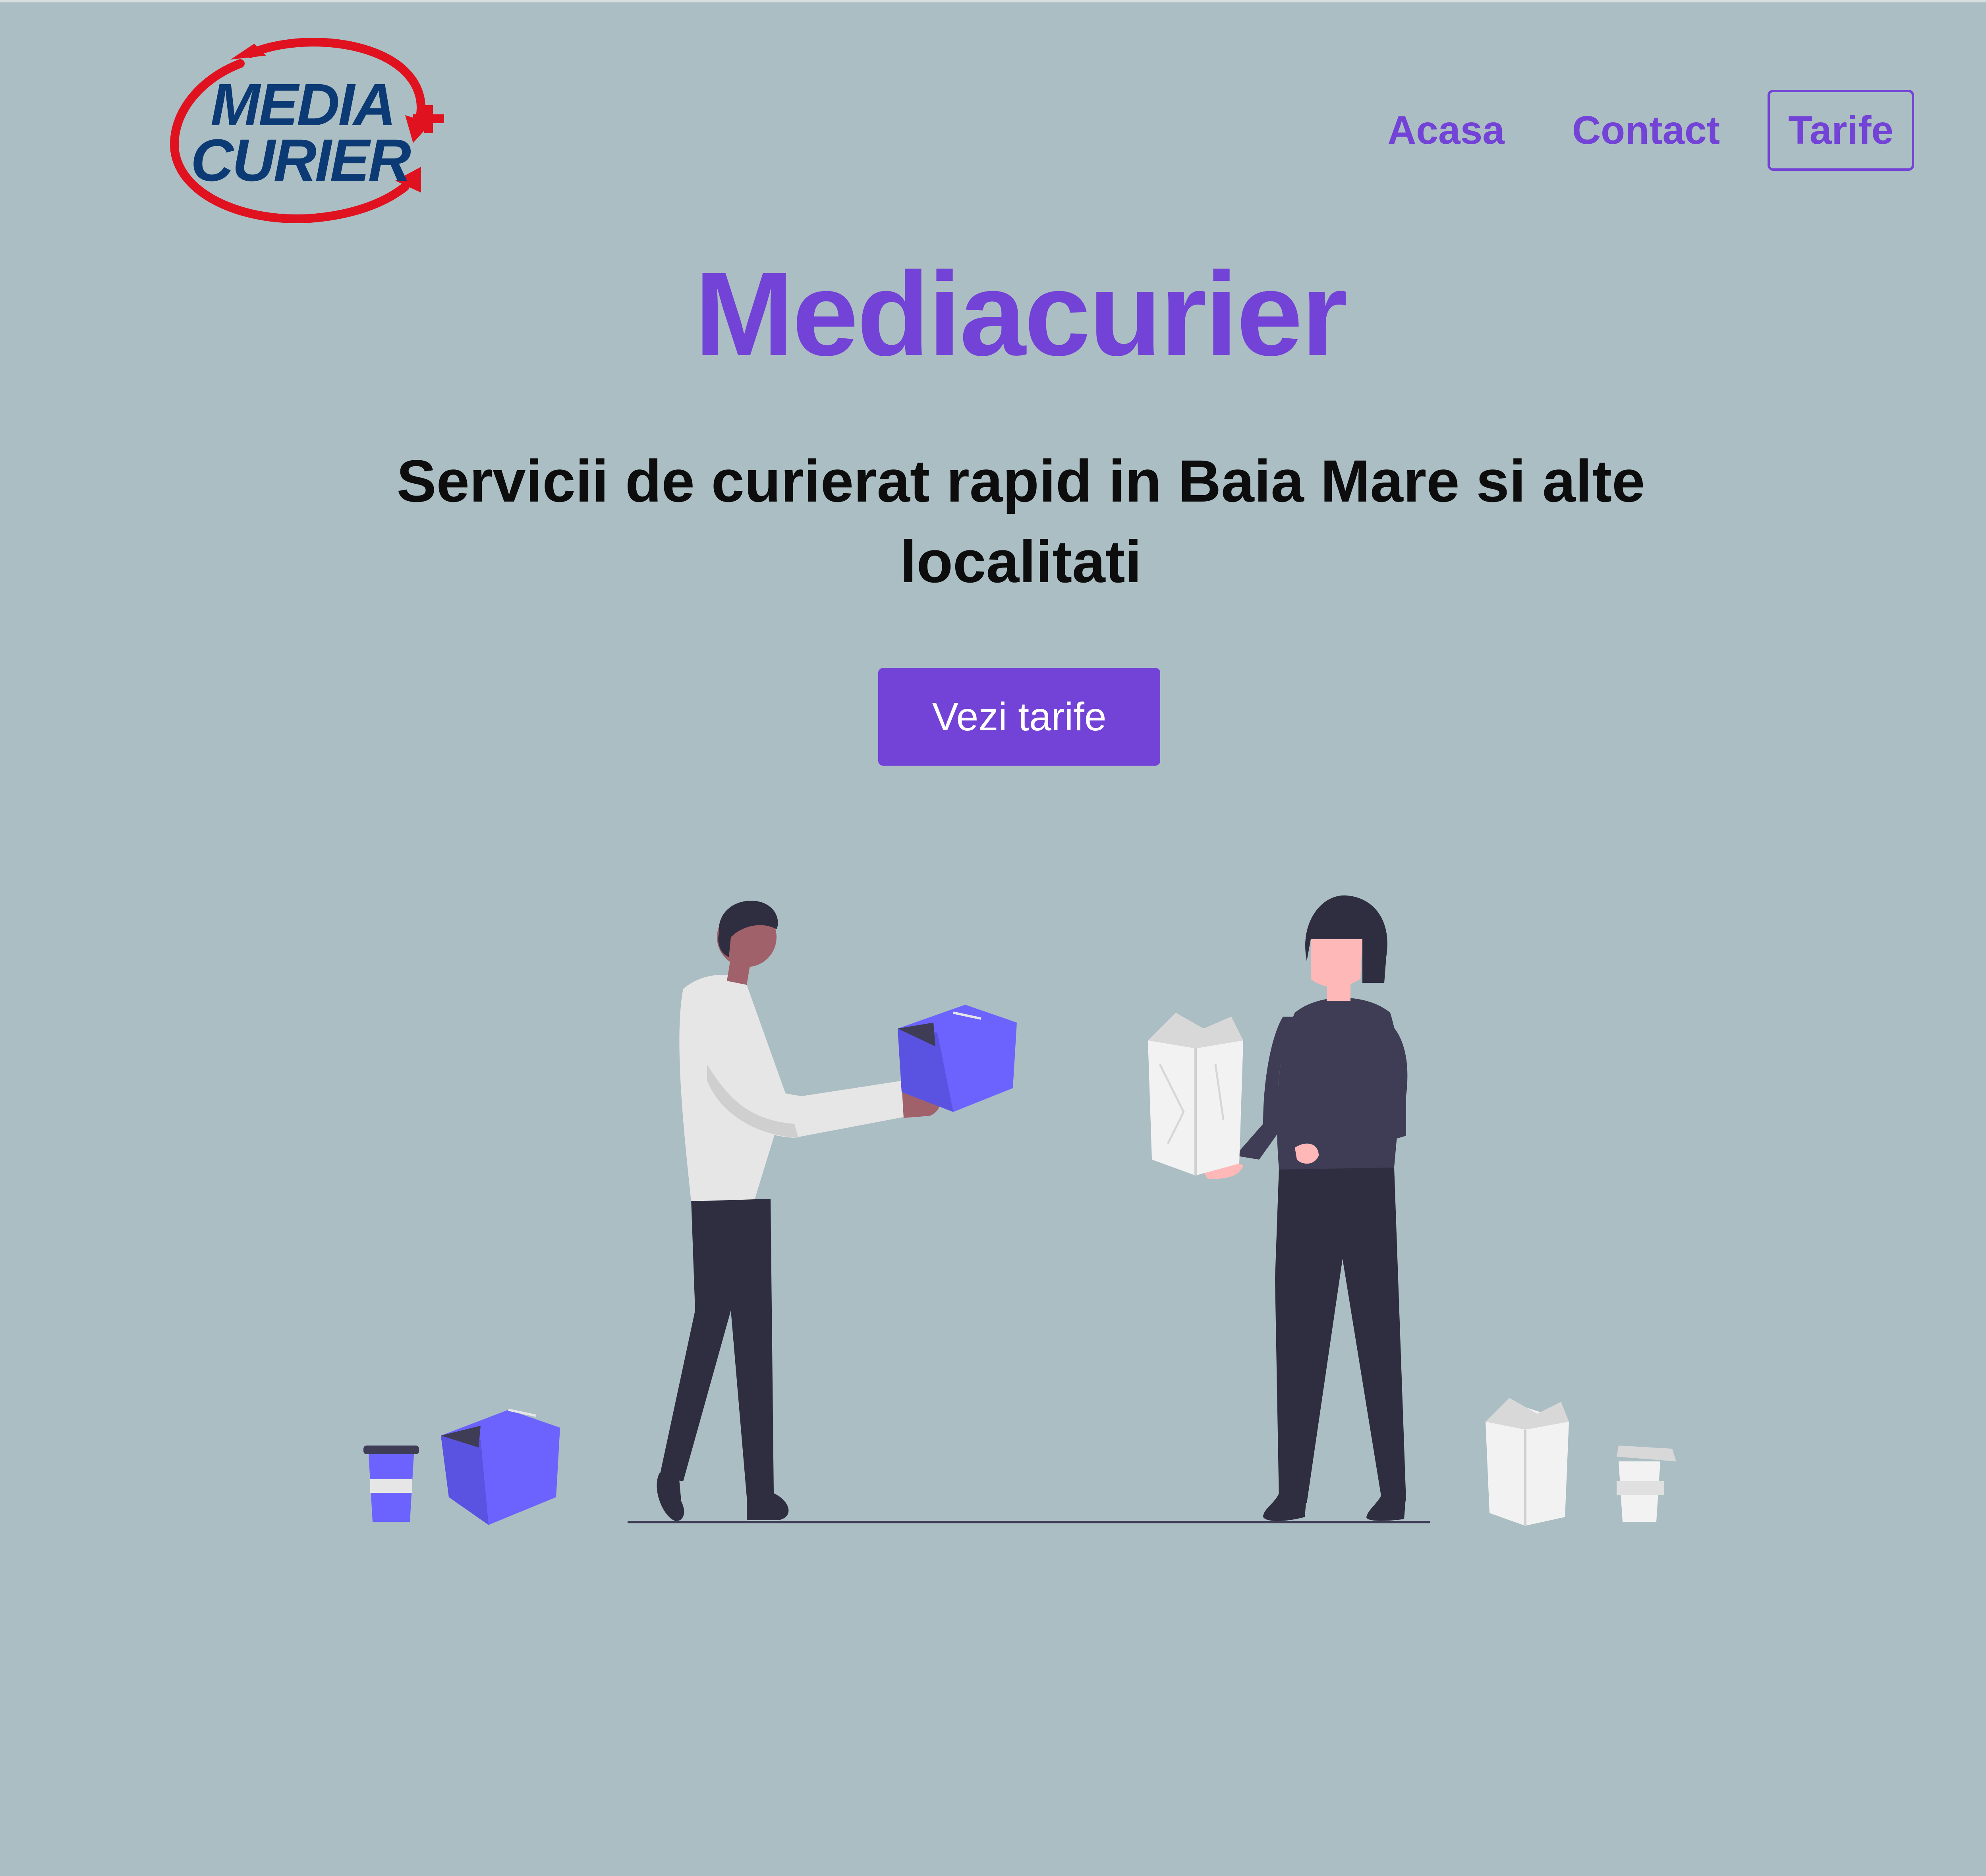 Image resolution: width=1986 pixels, height=1876 pixels. Describe the element at coordinates (993, 1) in the screenshot. I see `top-border` at that location.